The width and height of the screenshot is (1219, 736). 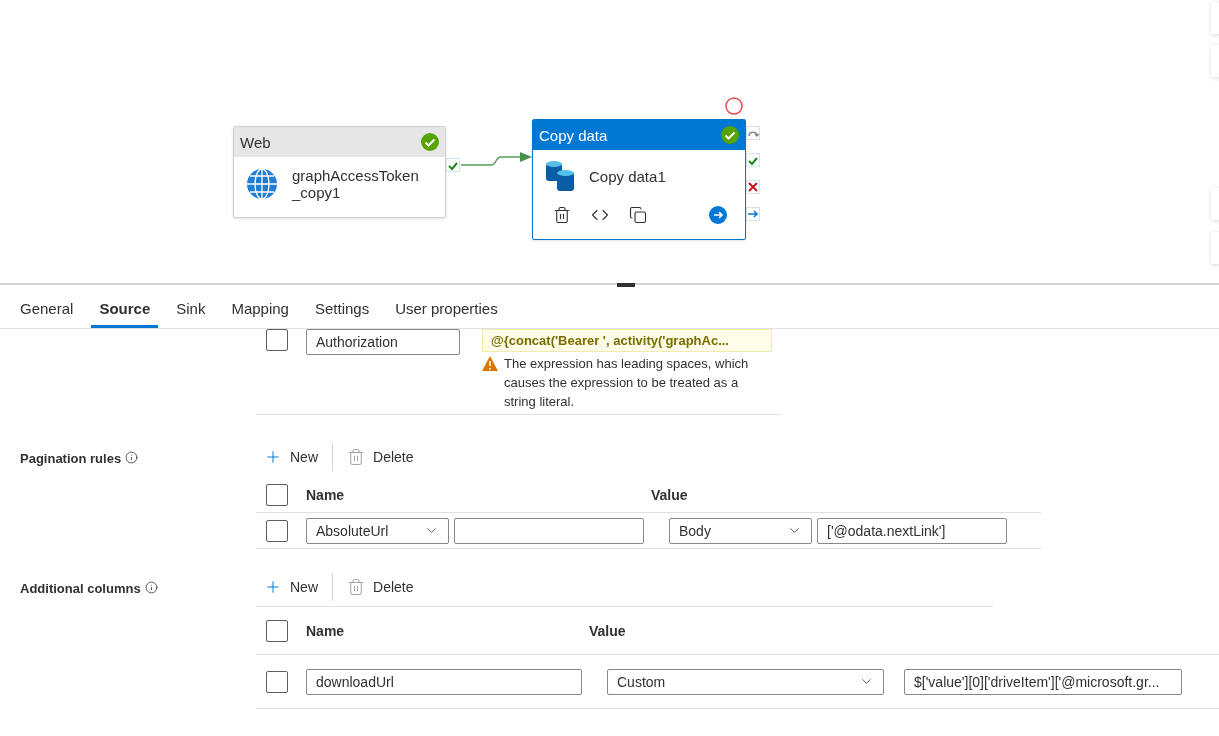 I want to click on warning-message: The expression has leading spaces, which causes the expression to be treated as a string literal., so click(x=627, y=383).